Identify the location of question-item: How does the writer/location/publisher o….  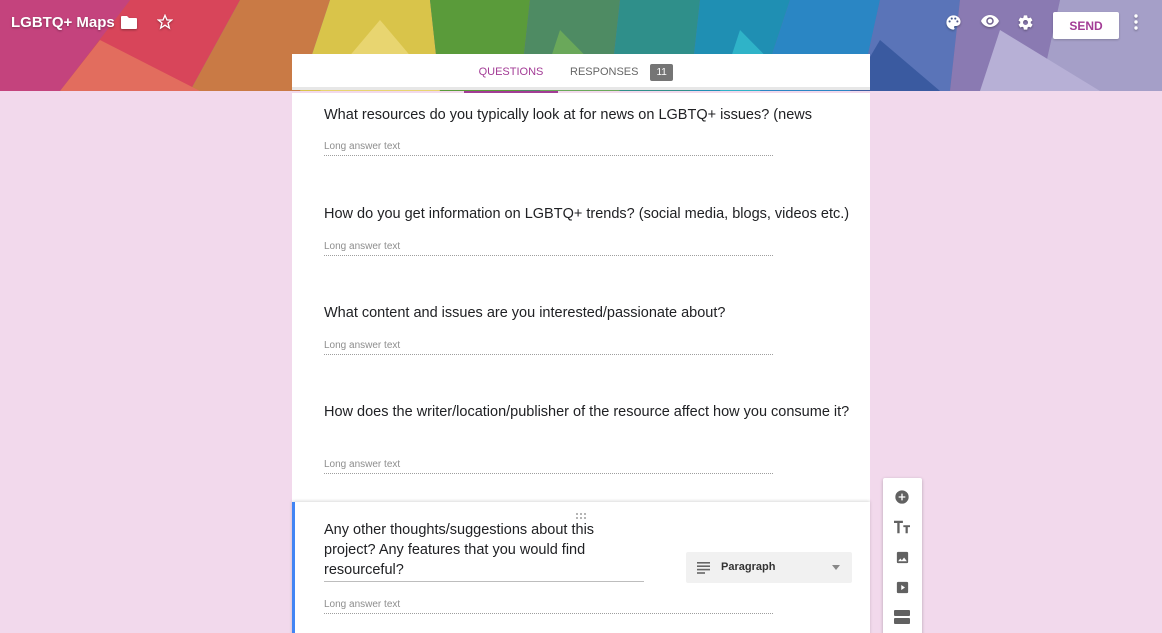
(594, 412).